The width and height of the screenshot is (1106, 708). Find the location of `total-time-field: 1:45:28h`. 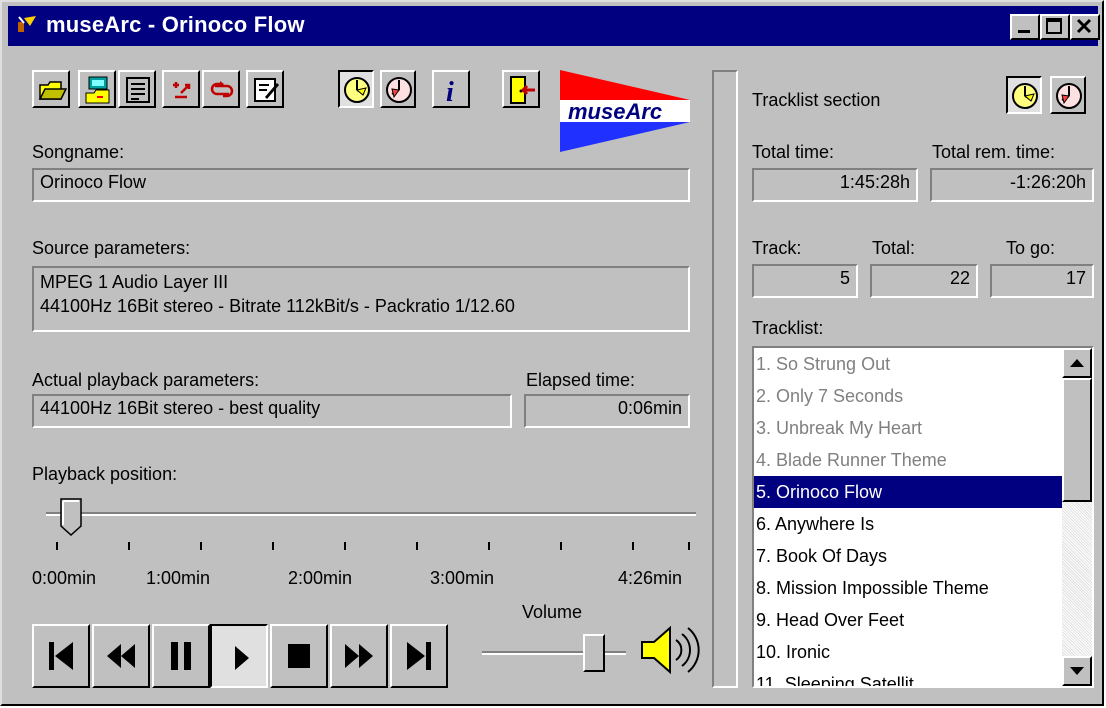

total-time-field: 1:45:28h is located at coordinates (835, 185).